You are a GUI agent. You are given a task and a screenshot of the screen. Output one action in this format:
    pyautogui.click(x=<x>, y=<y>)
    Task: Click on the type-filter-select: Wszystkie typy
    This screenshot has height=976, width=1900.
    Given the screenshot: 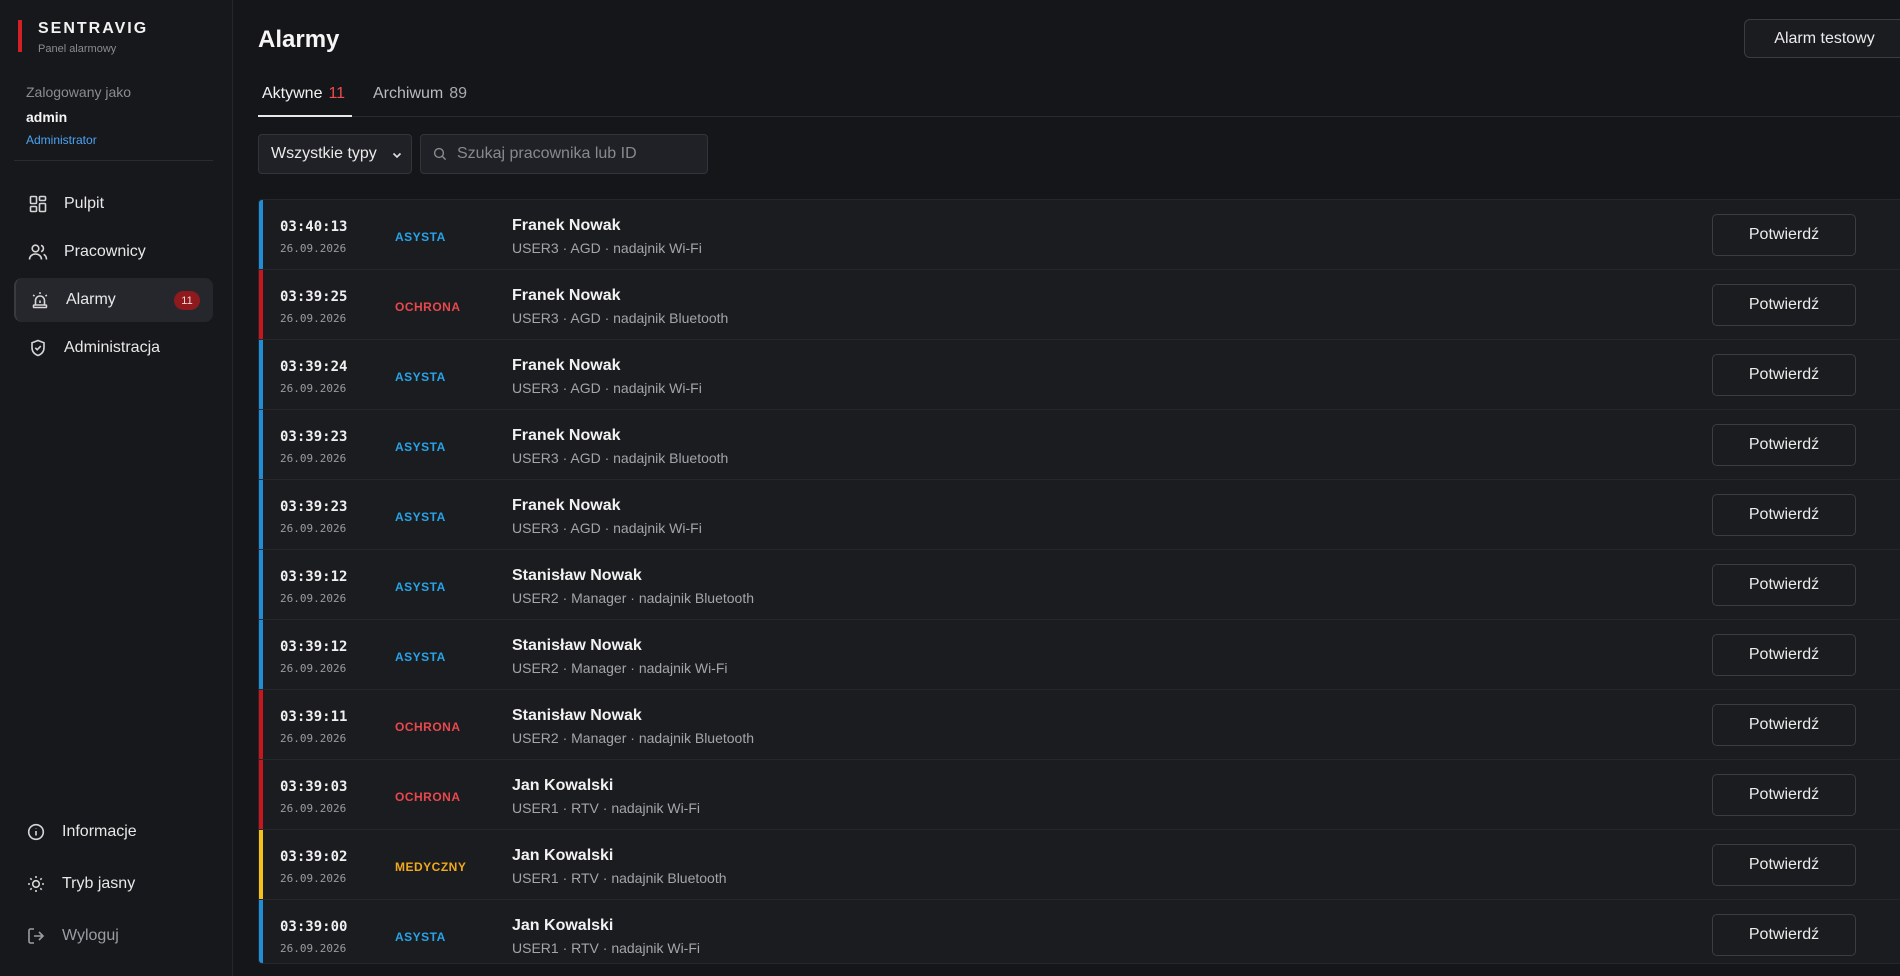 What is the action you would take?
    pyautogui.click(x=335, y=154)
    